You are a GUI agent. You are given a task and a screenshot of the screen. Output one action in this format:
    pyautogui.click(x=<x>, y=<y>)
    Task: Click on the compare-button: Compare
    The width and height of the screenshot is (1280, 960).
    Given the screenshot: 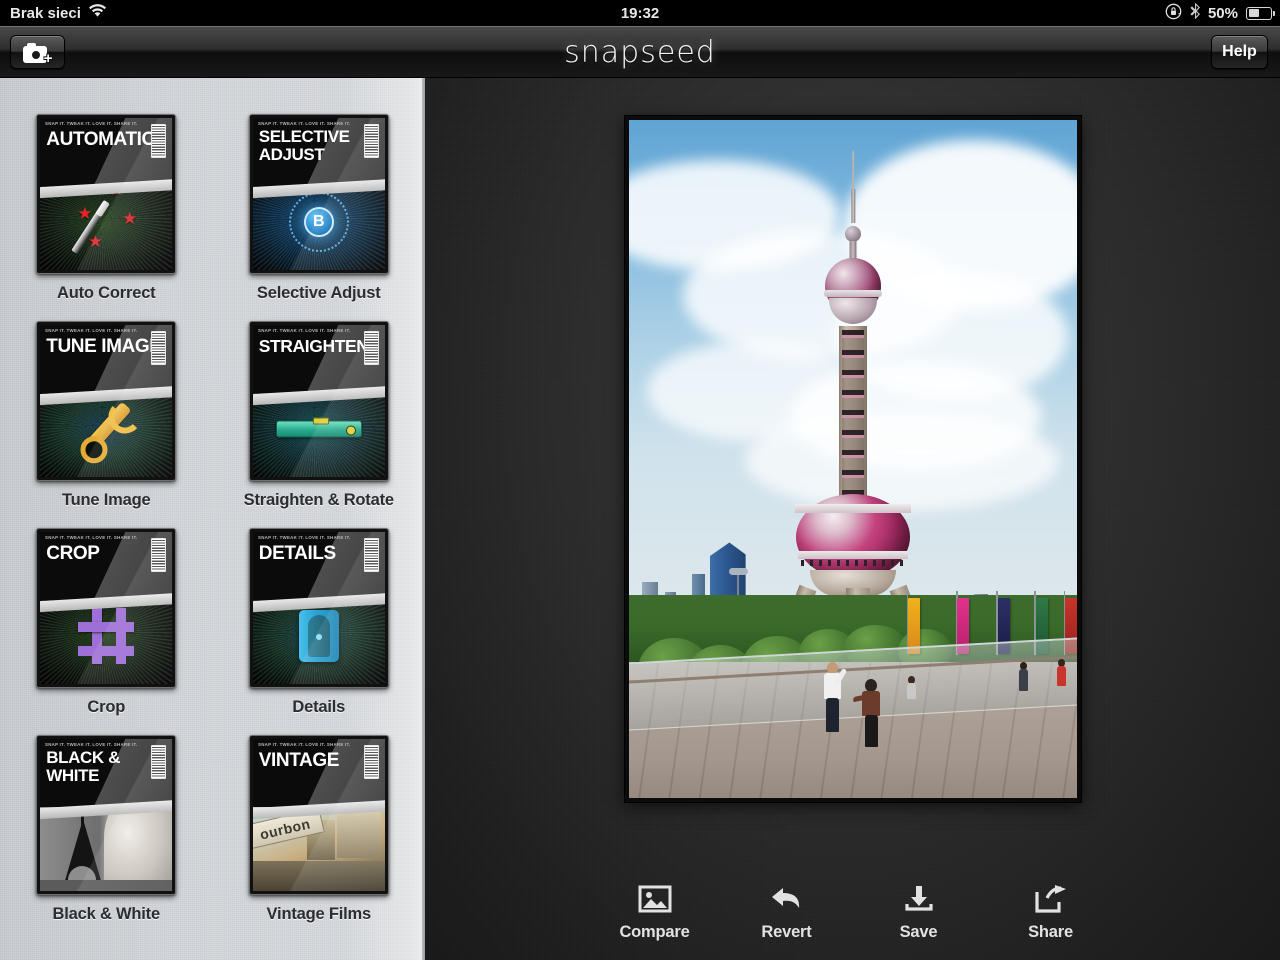 What is the action you would take?
    pyautogui.click(x=655, y=913)
    